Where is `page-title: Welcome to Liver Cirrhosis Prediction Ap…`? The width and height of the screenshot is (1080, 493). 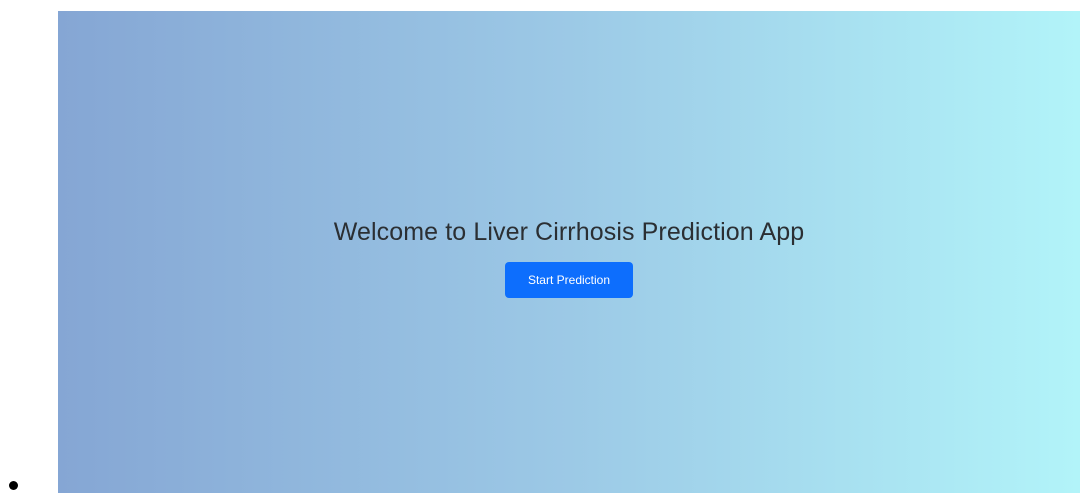 page-title: Welcome to Liver Cirrhosis Prediction Ap… is located at coordinates (569, 232).